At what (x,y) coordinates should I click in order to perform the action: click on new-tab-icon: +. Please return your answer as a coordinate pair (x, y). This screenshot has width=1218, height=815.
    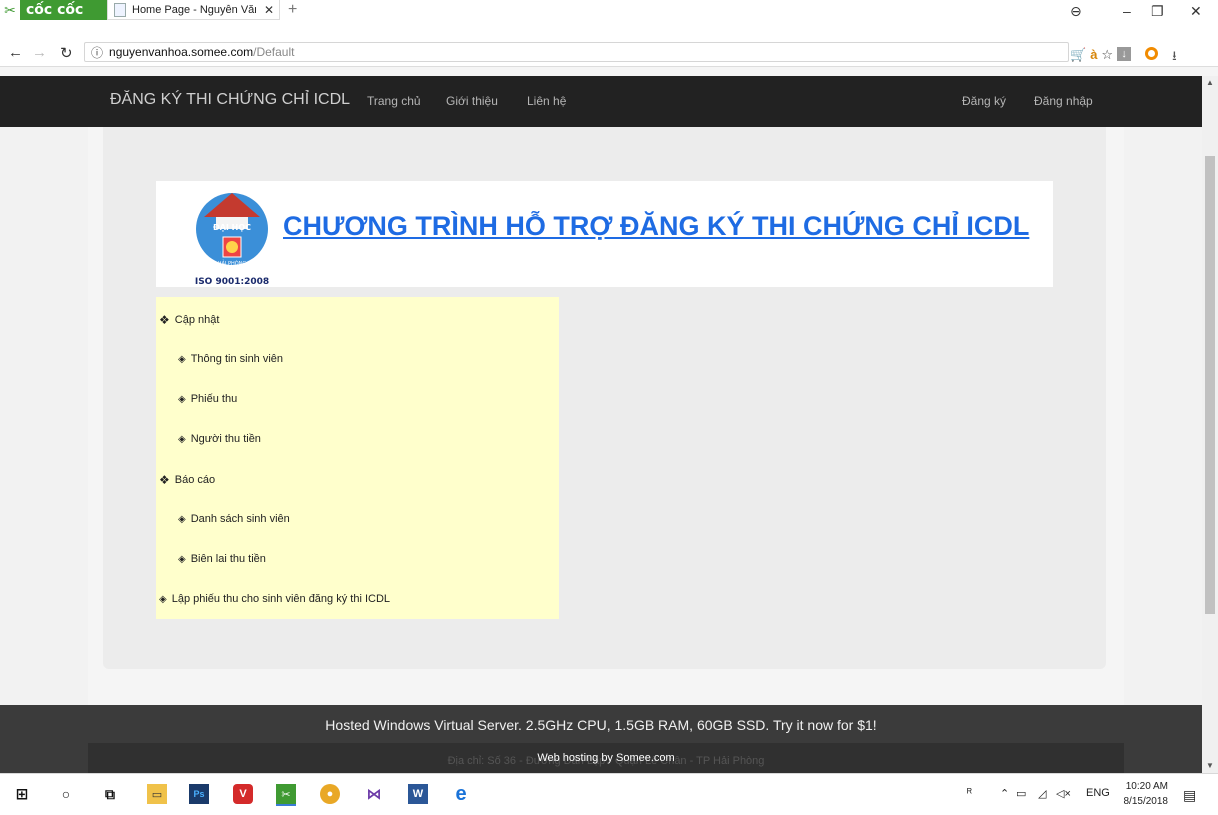
    Looking at the image, I should click on (292, 10).